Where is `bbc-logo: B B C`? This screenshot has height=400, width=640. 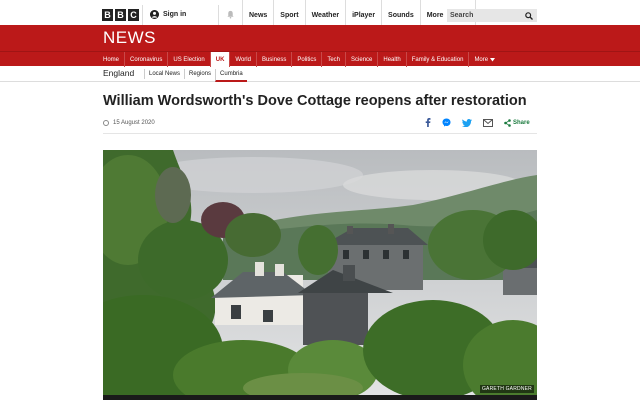 bbc-logo: B B C is located at coordinates (120, 15).